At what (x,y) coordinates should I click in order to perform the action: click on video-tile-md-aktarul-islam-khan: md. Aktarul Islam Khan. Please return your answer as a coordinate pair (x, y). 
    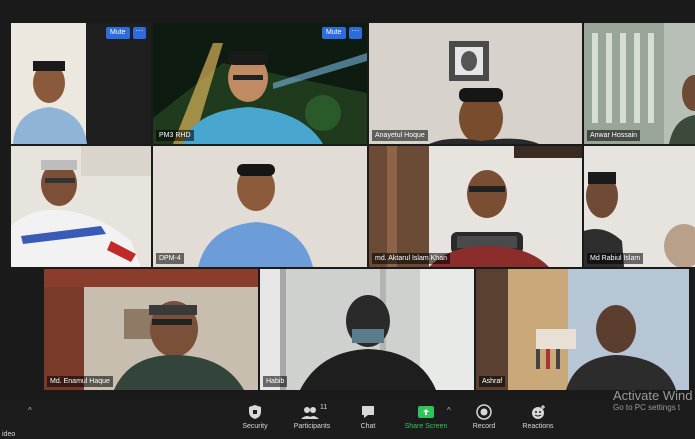
    Looking at the image, I should click on (475, 206).